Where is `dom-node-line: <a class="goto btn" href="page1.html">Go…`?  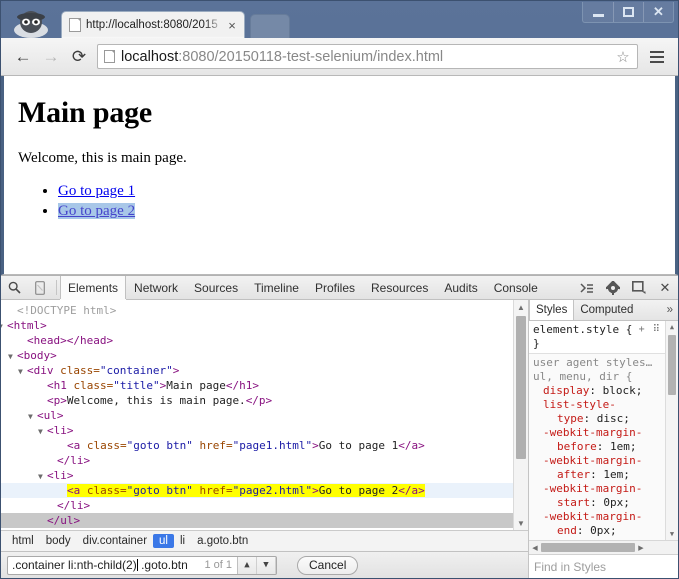 dom-node-line: <a class="goto btn" href="page1.html">Go… is located at coordinates (257, 445).